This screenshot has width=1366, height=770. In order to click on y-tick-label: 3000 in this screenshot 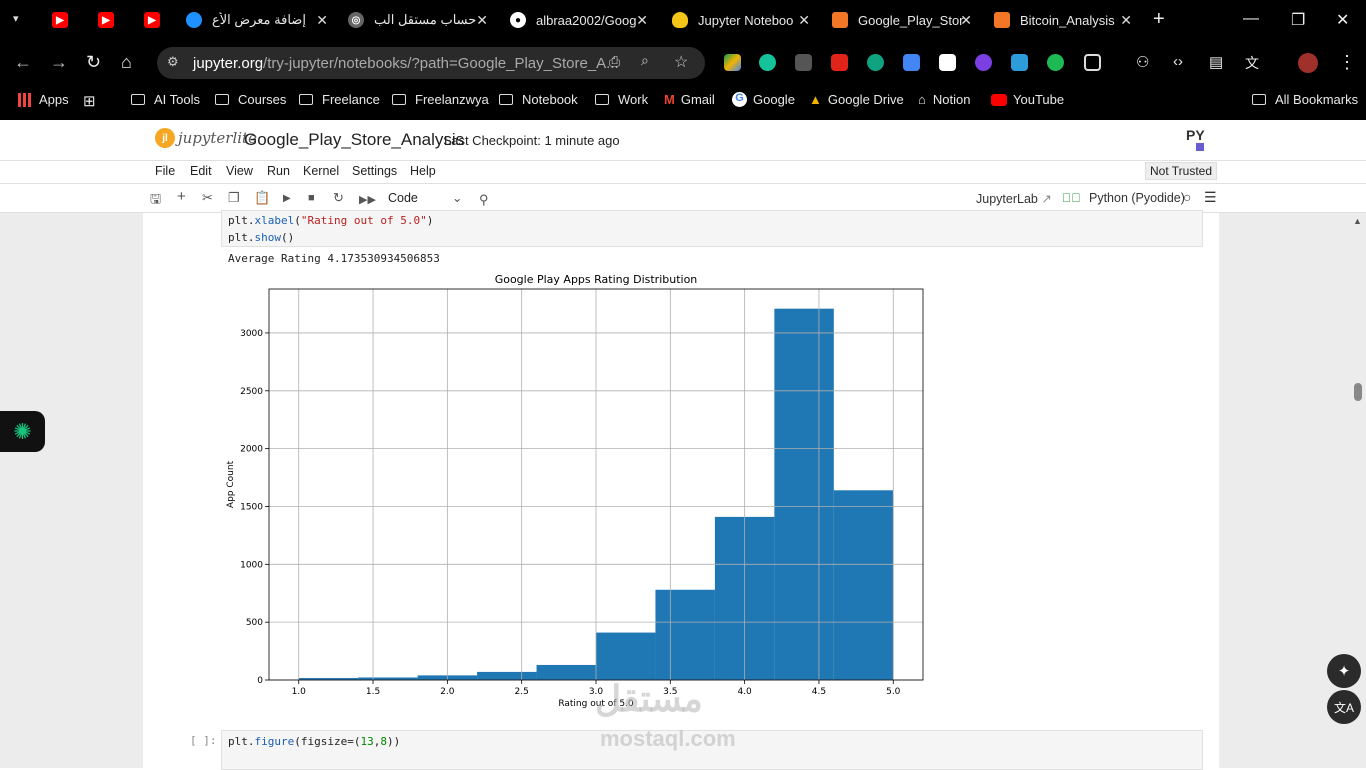, I will do `click(251, 334)`.